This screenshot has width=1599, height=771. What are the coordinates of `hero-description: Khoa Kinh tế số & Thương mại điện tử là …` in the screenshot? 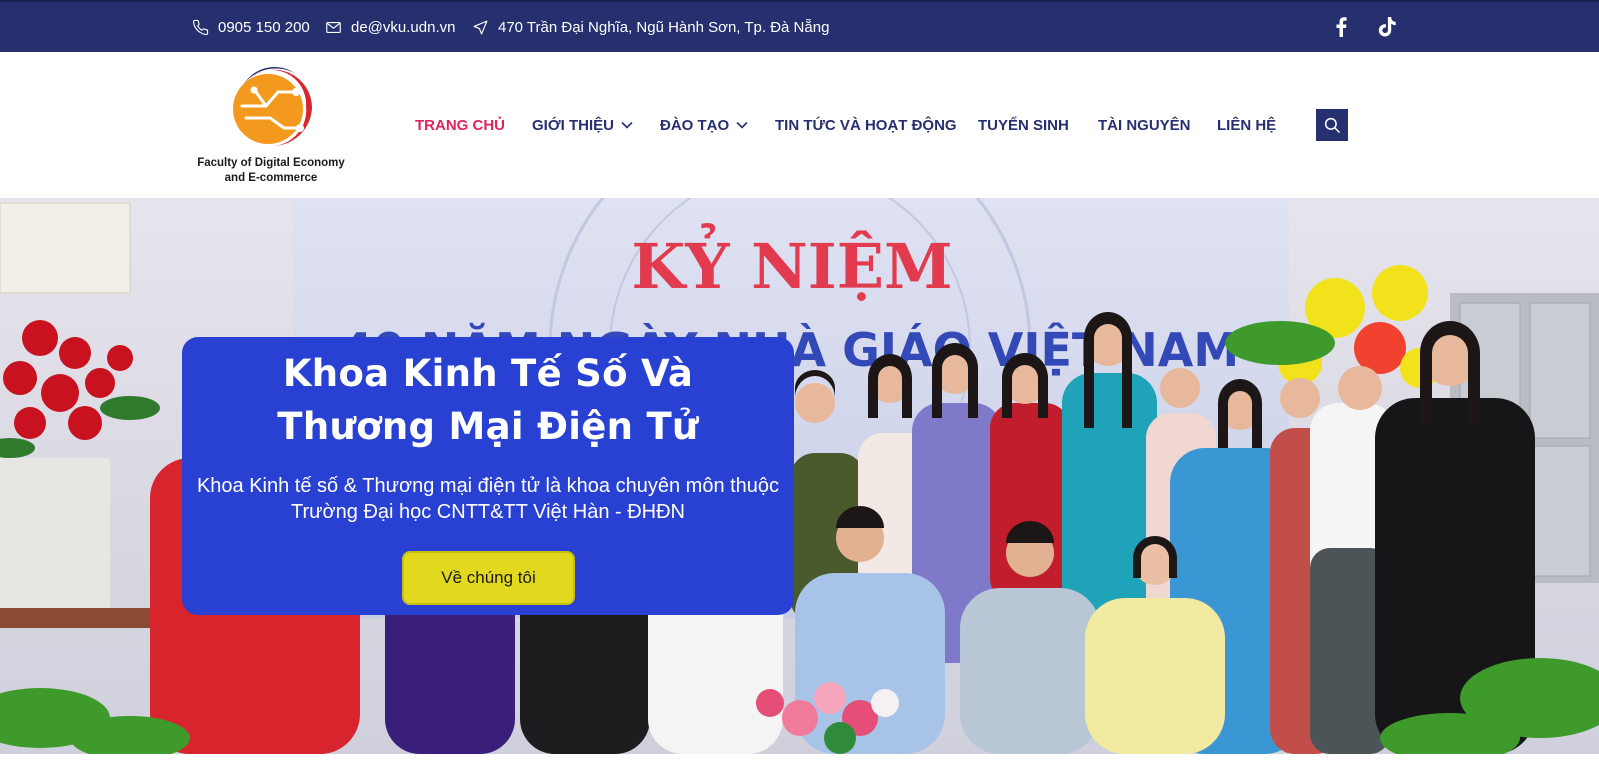 It's located at (488, 499).